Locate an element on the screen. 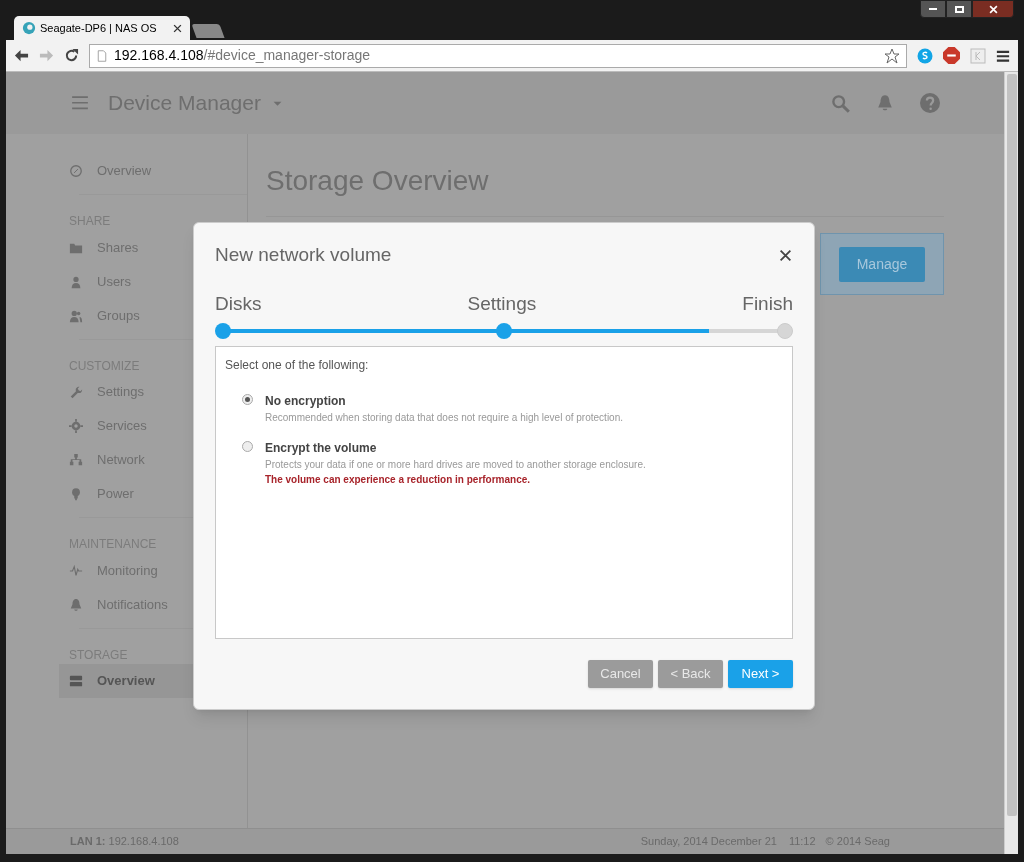  address-field: 192.168.4.108/#device_manager-storage is located at coordinates (498, 55).